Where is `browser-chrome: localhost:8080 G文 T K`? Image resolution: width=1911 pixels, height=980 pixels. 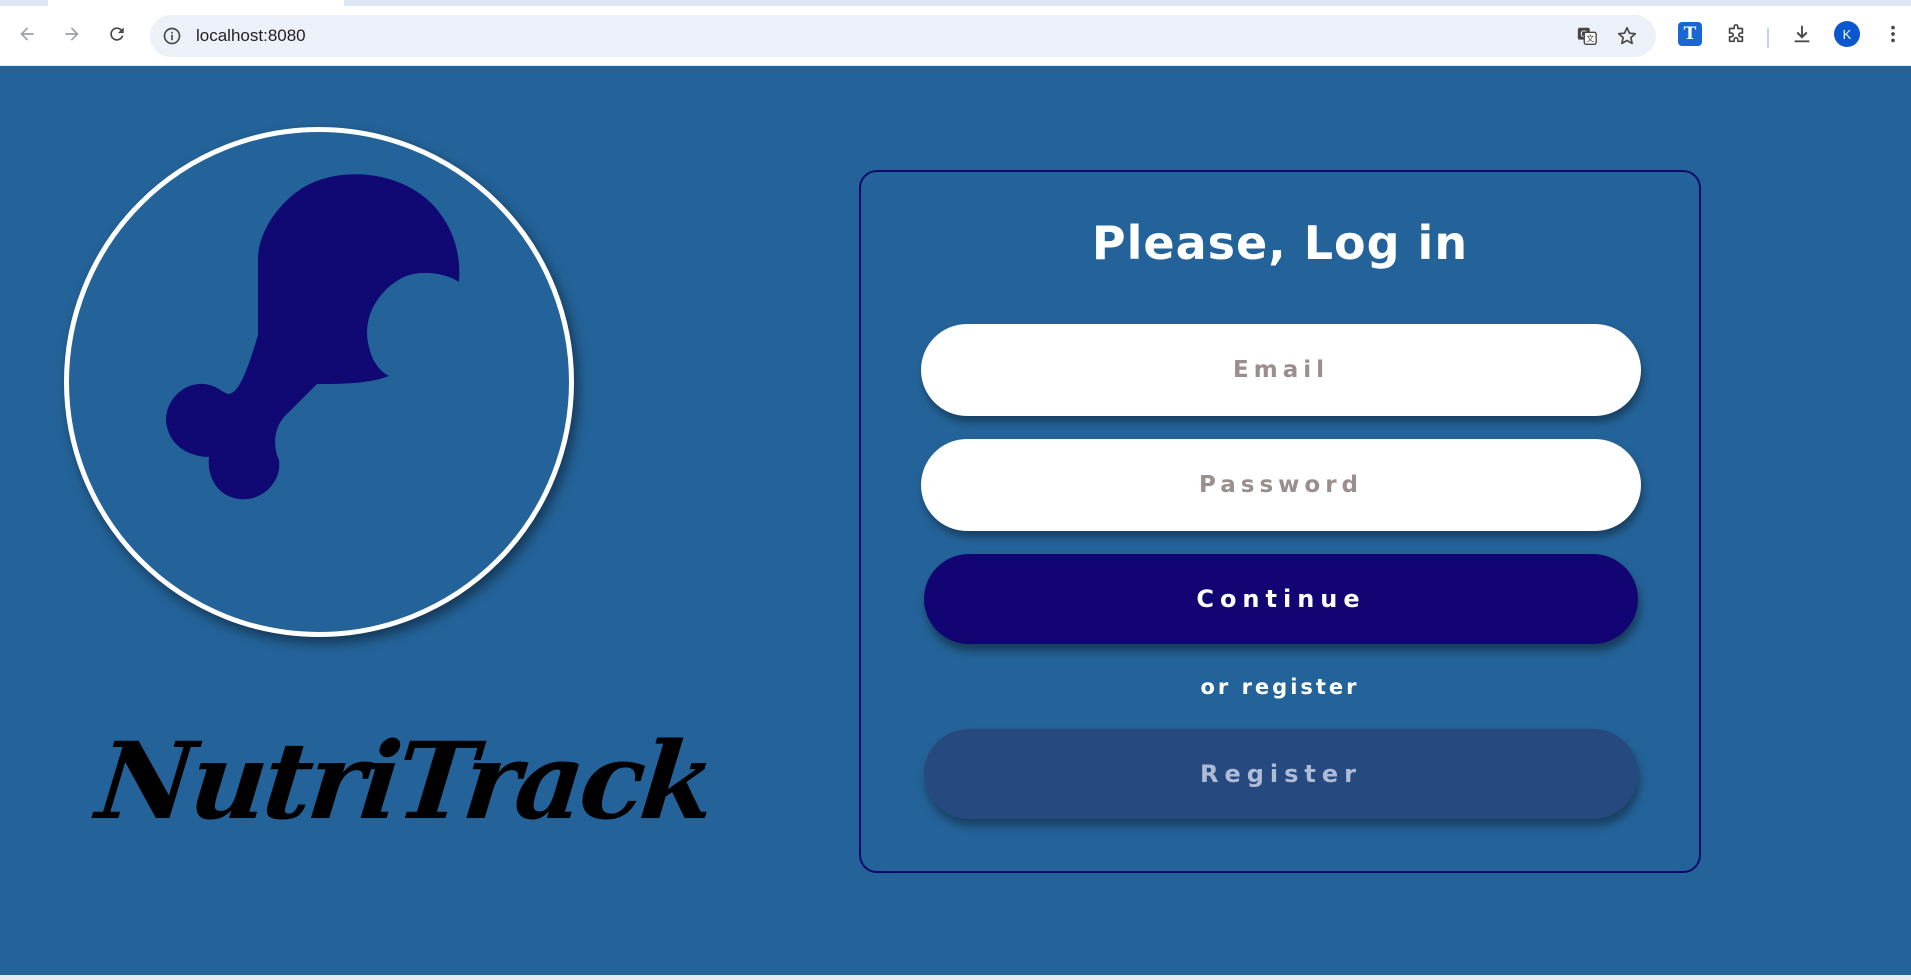
browser-chrome: localhost:8080 G文 T K is located at coordinates (955, 33).